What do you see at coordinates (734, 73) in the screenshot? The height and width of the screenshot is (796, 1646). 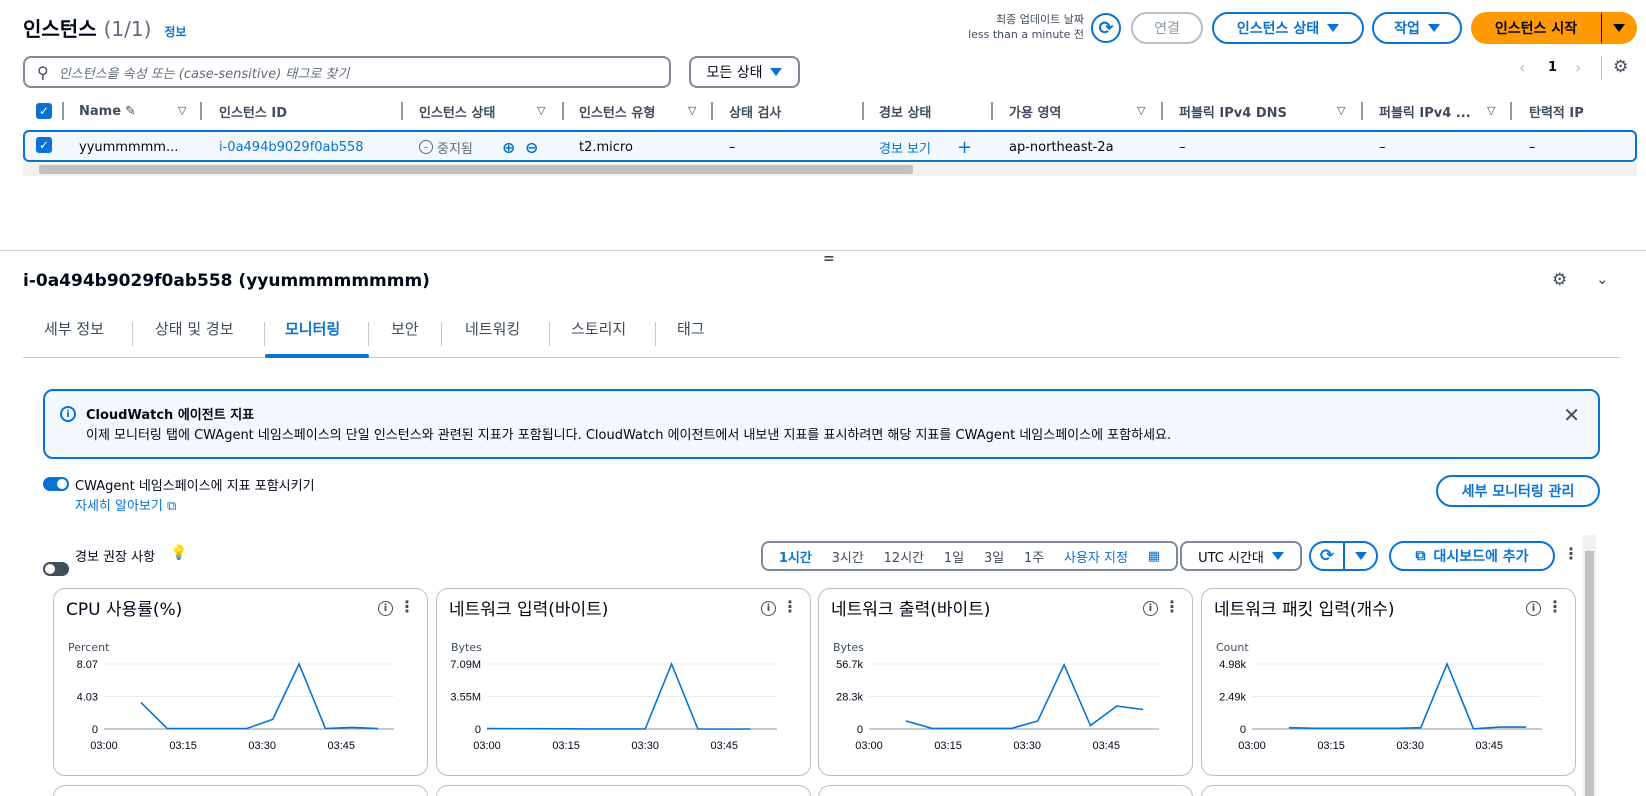 I see `state-filter-label: 모든 상태` at bounding box center [734, 73].